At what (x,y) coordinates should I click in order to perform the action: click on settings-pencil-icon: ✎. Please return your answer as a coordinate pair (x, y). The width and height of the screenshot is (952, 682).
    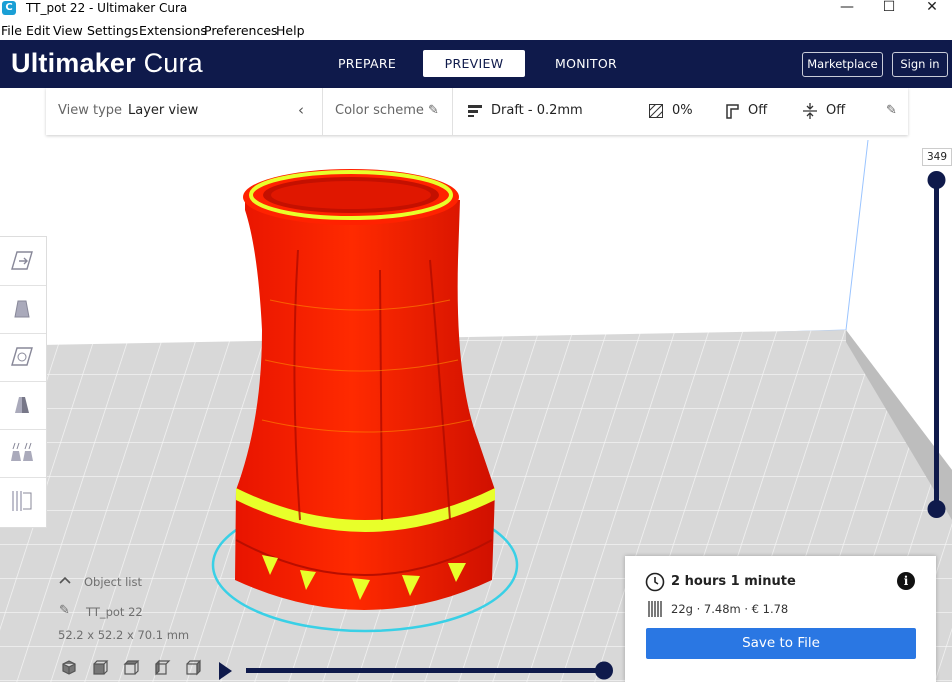
    Looking at the image, I should click on (891, 110).